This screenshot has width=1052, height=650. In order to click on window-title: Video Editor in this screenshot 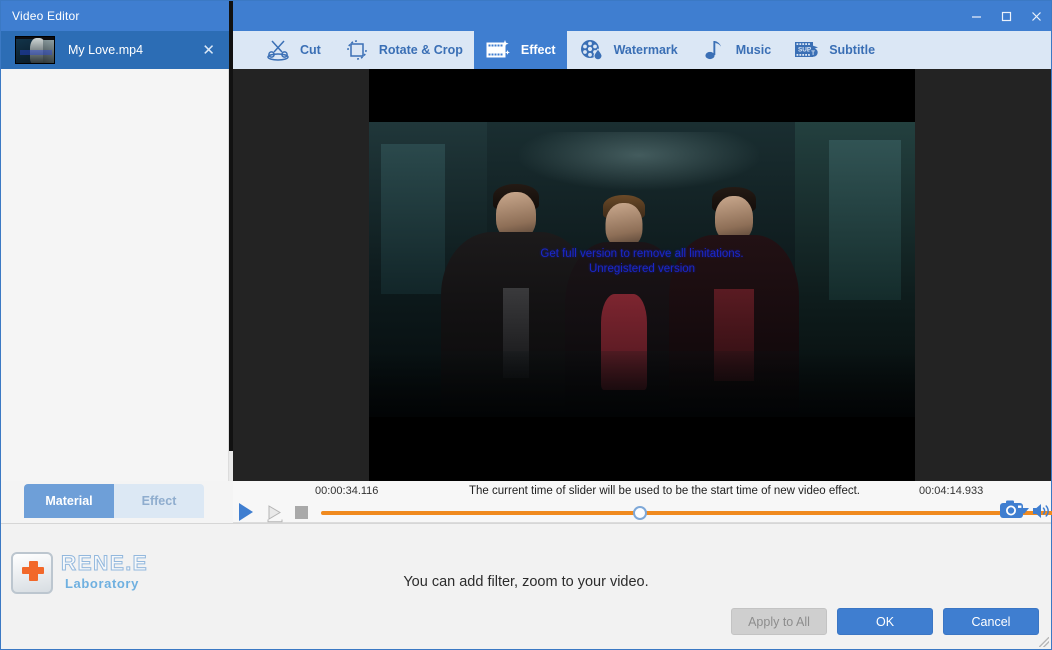, I will do `click(46, 16)`.